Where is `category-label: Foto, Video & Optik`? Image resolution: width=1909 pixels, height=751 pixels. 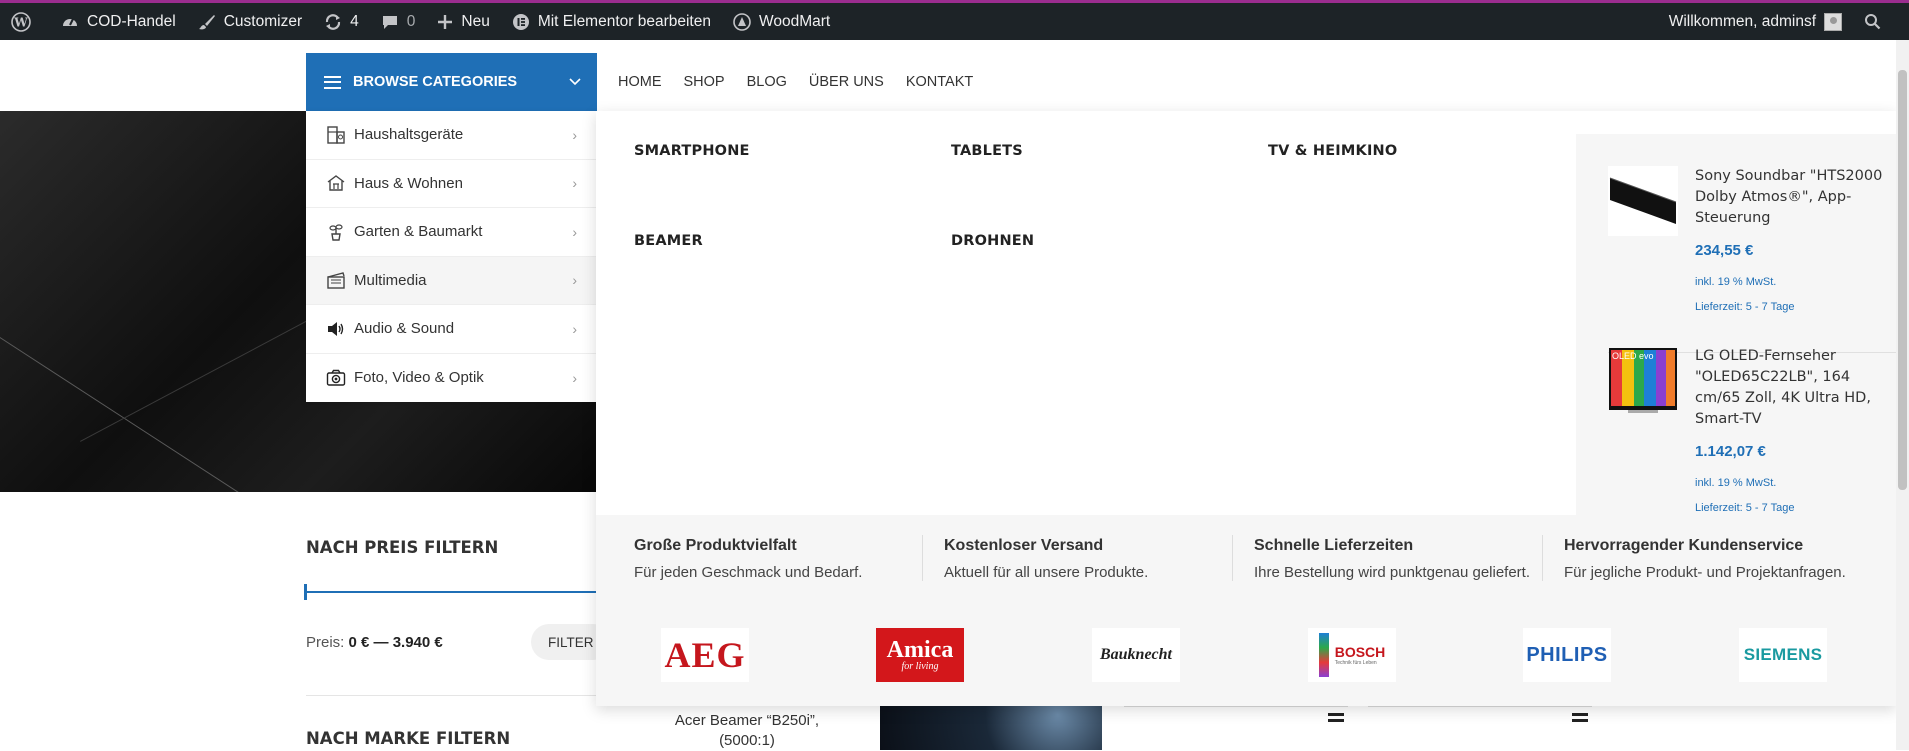 category-label: Foto, Video & Optik is located at coordinates (419, 378).